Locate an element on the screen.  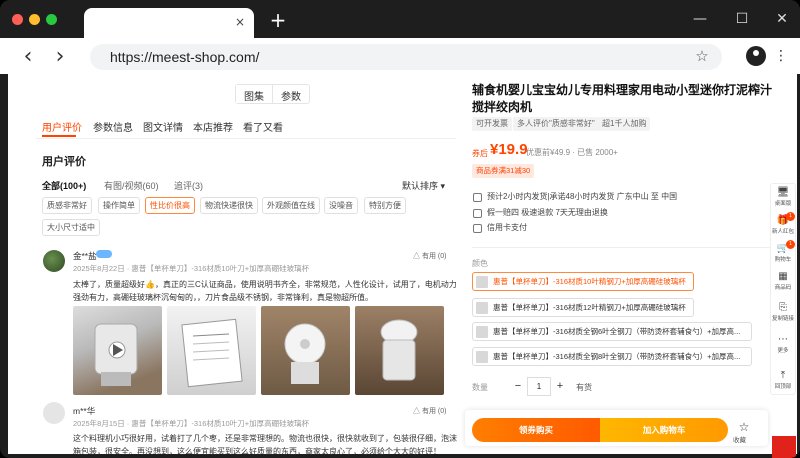
guarantee-info: 假一赔四 极速退款 7天无理由退换 is located at coordinates (547, 212).